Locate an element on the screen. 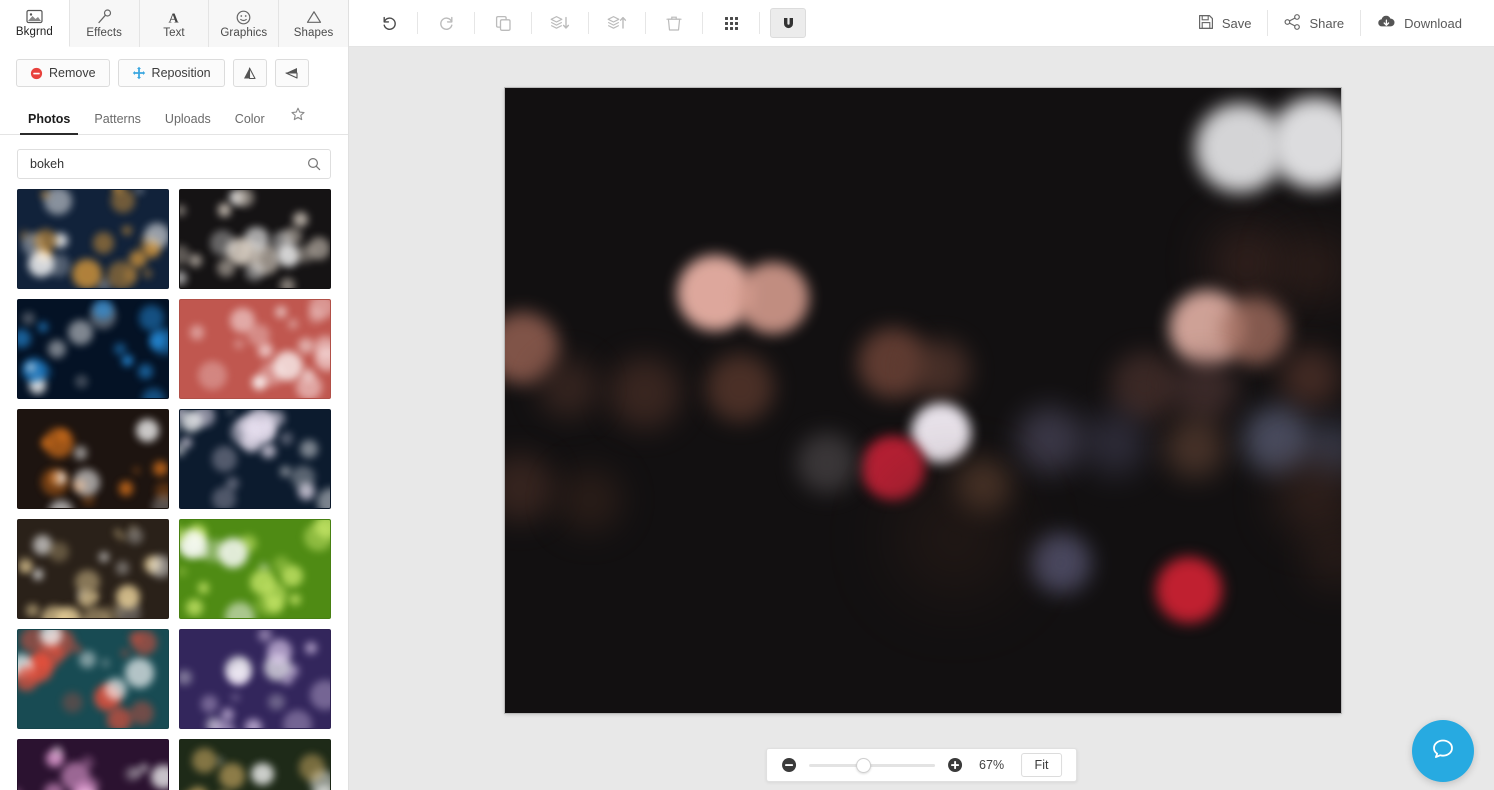  minus-circle-icon is located at coordinates (789, 765).